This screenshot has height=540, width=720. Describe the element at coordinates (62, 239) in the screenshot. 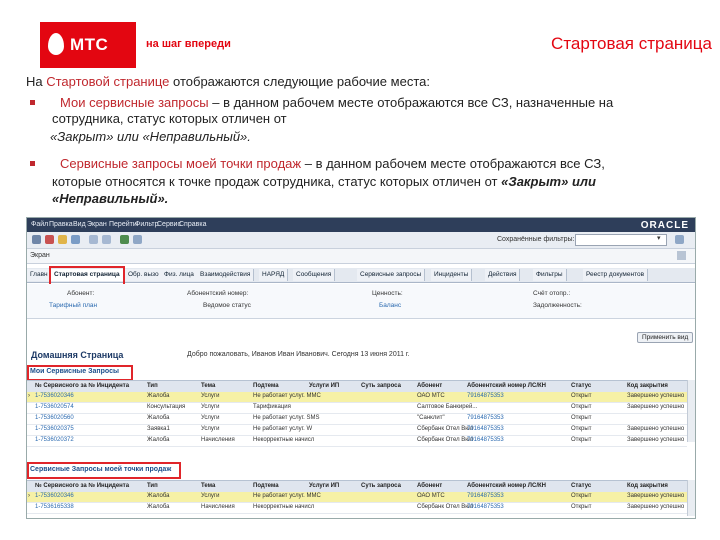

I see `folder-icon` at that location.